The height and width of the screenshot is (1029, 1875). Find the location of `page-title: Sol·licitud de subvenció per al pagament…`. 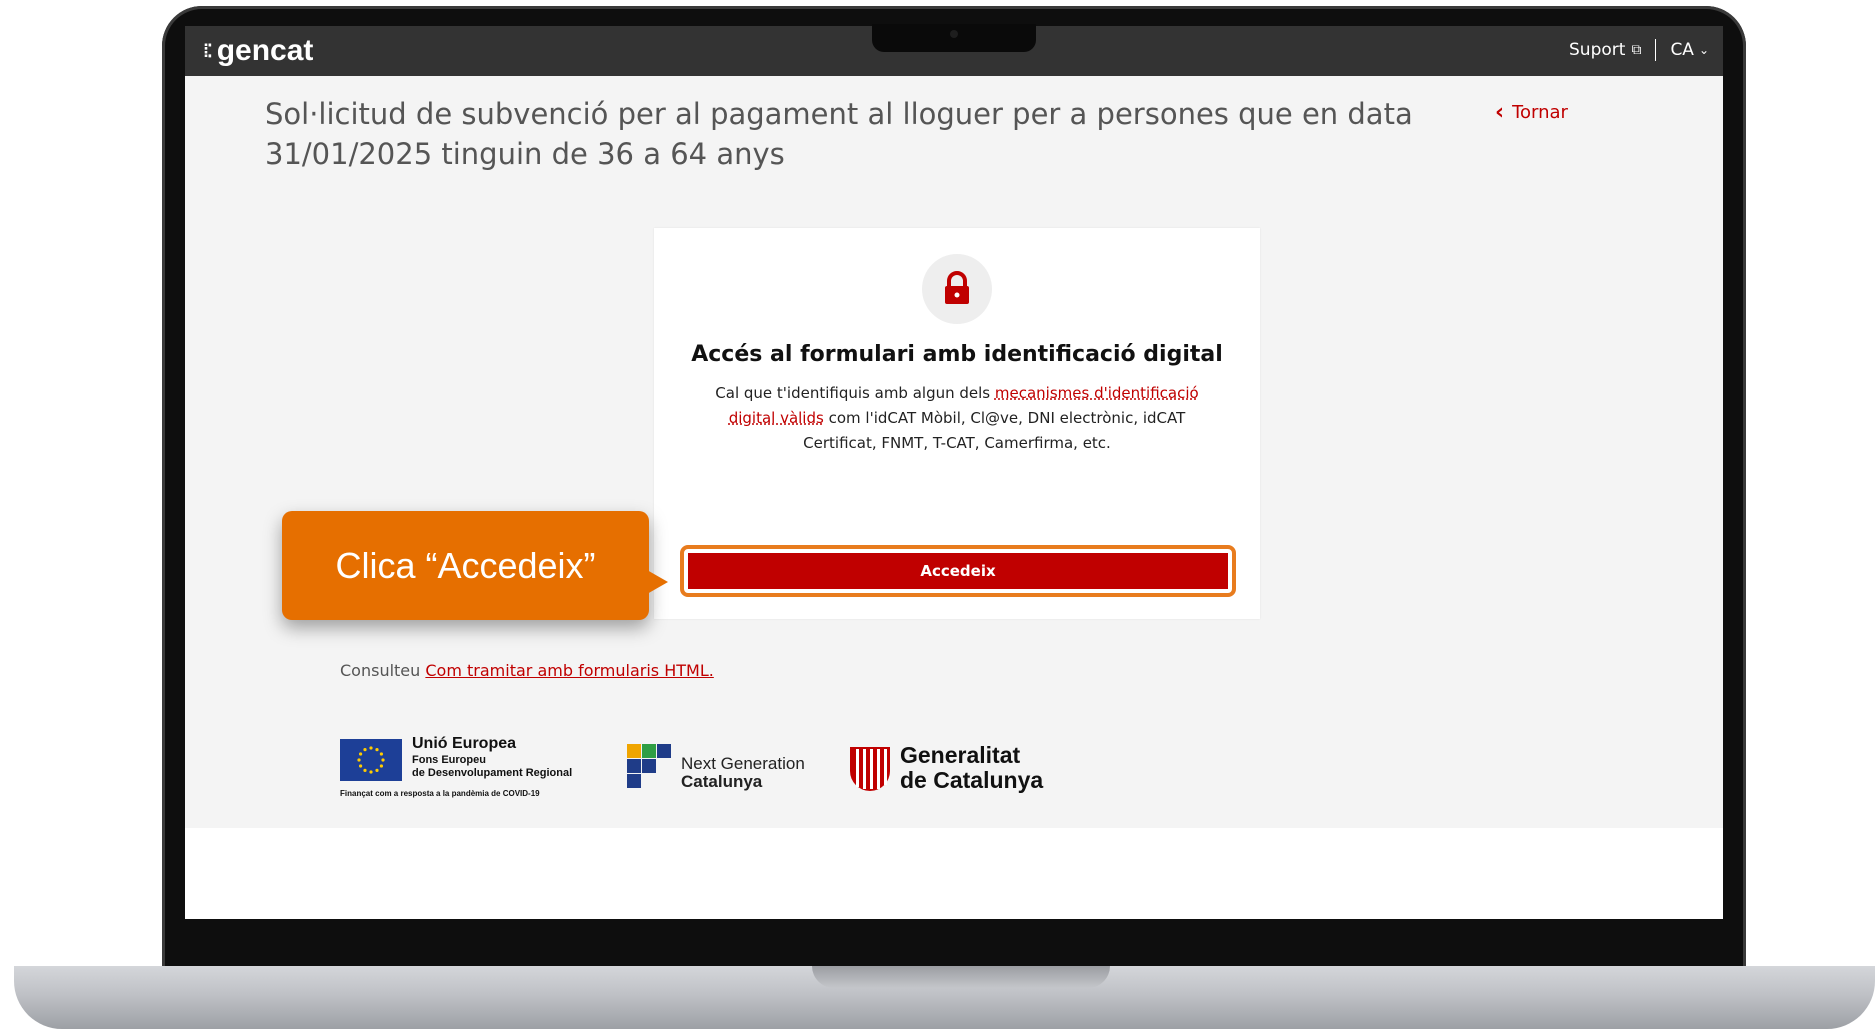

page-title: Sol·licitud de subvenció per al pagament… is located at coordinates (839, 134).